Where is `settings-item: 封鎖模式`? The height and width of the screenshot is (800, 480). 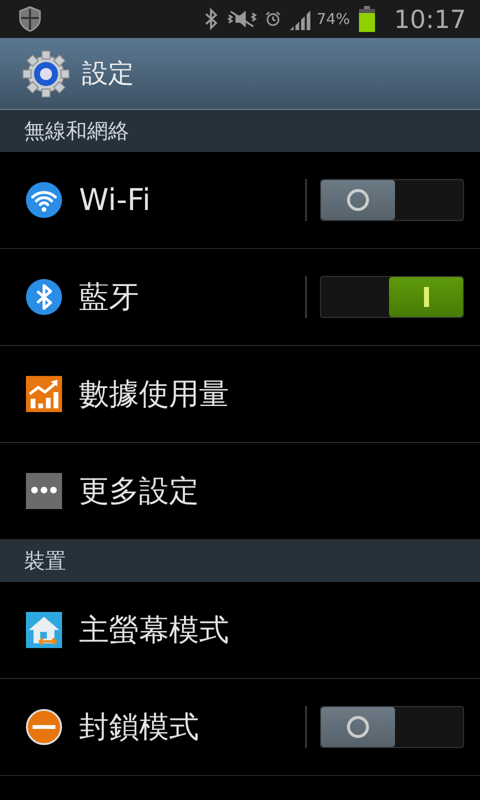
settings-item: 封鎖模式 is located at coordinates (240, 727).